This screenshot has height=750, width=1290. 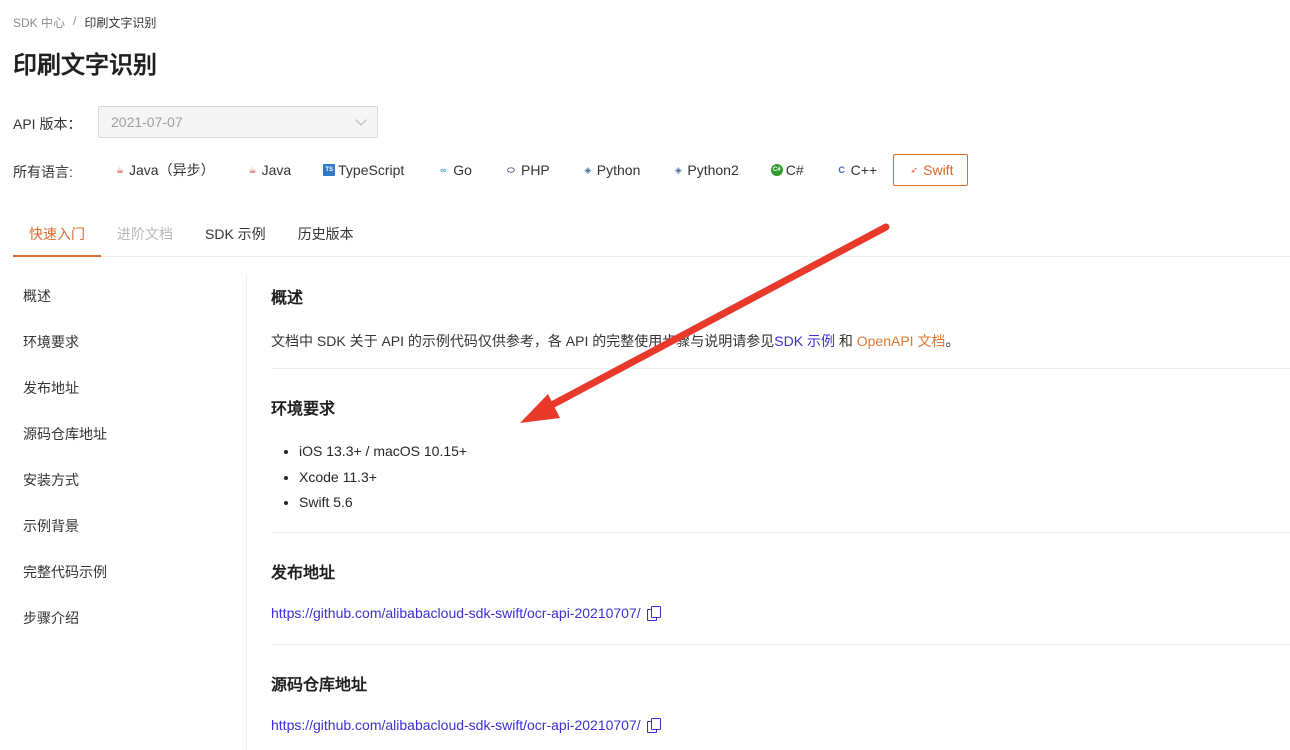 I want to click on language-label: C++, so click(x=864, y=170).